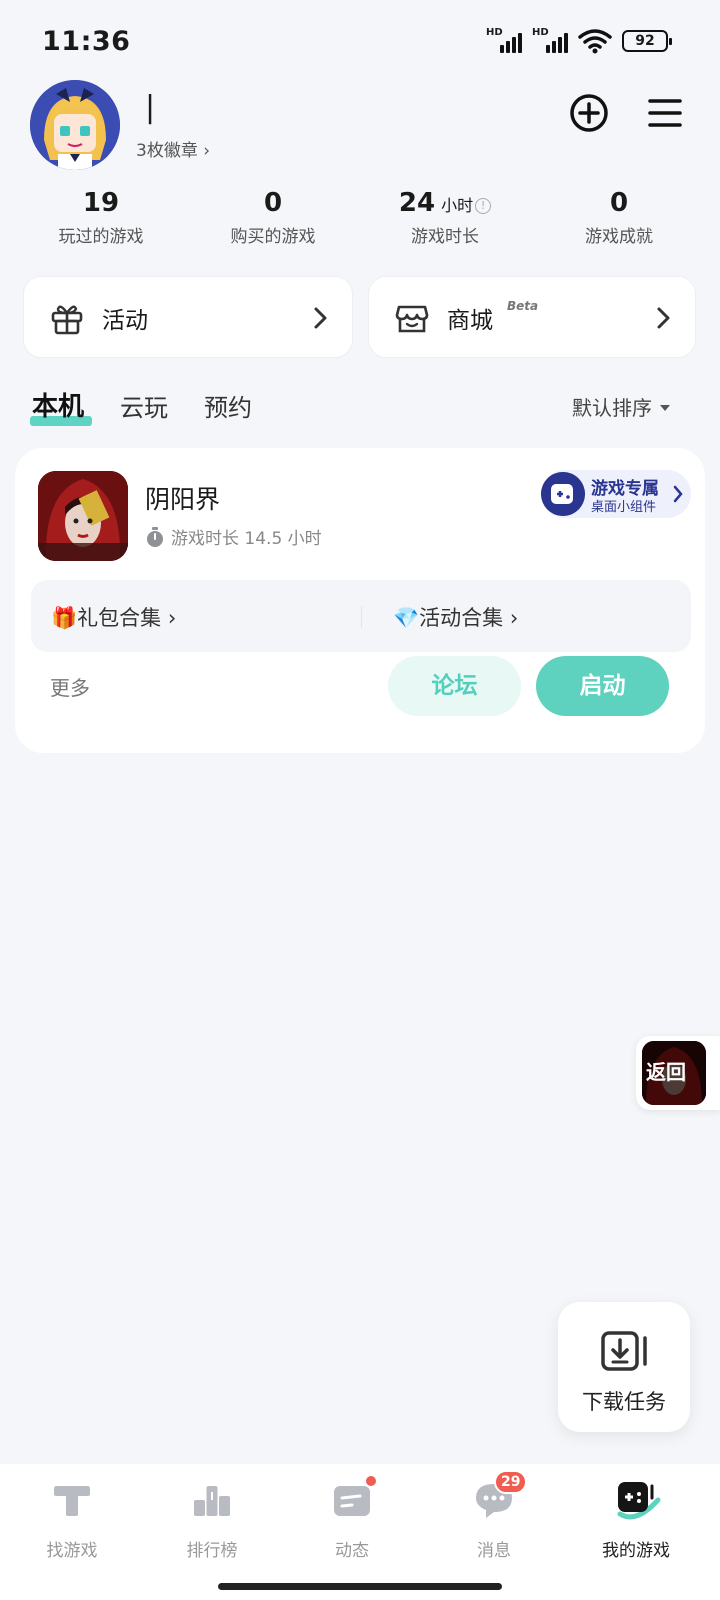  What do you see at coordinates (83, 516) in the screenshot?
I see `game-icon` at bounding box center [83, 516].